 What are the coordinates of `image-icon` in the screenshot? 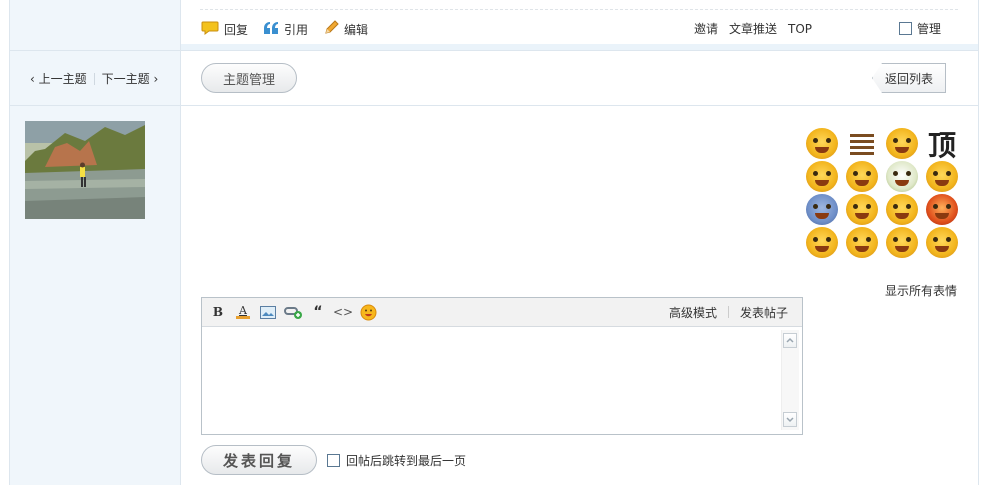 It's located at (268, 312).